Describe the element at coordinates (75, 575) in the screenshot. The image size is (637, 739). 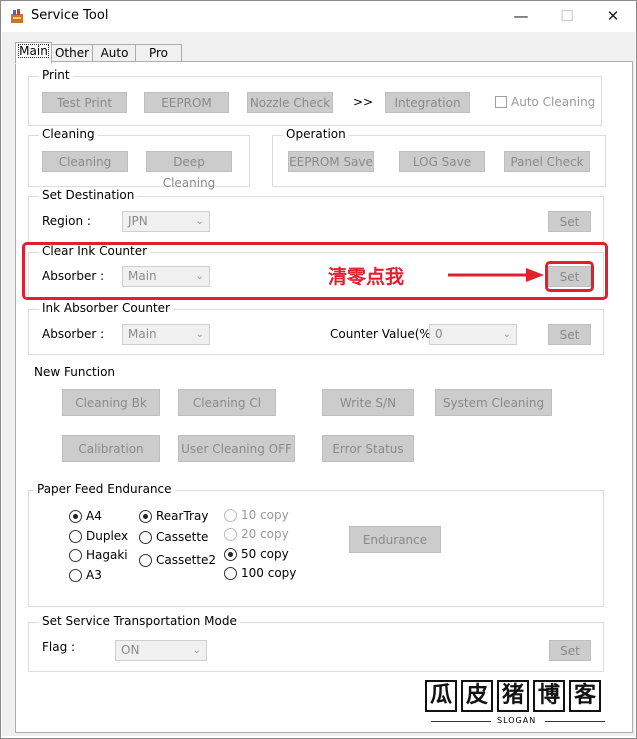
I see `radio-a3` at that location.